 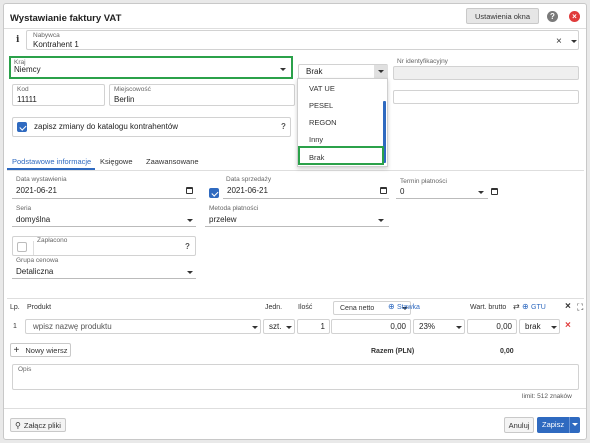 What do you see at coordinates (559, 41) in the screenshot?
I see `buyer-clear-icon: ×` at bounding box center [559, 41].